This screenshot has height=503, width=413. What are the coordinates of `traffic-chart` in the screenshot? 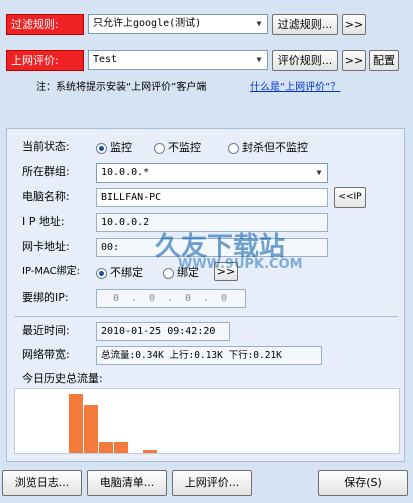 It's located at (207, 421).